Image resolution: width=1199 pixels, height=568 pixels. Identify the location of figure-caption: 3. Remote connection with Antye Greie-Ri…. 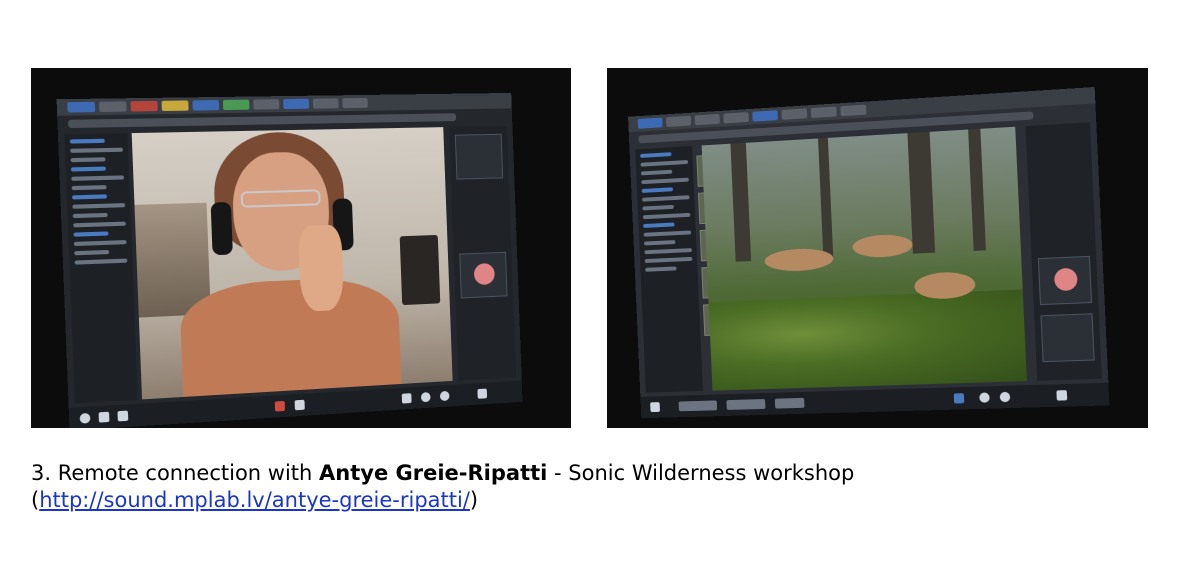
(442, 487).